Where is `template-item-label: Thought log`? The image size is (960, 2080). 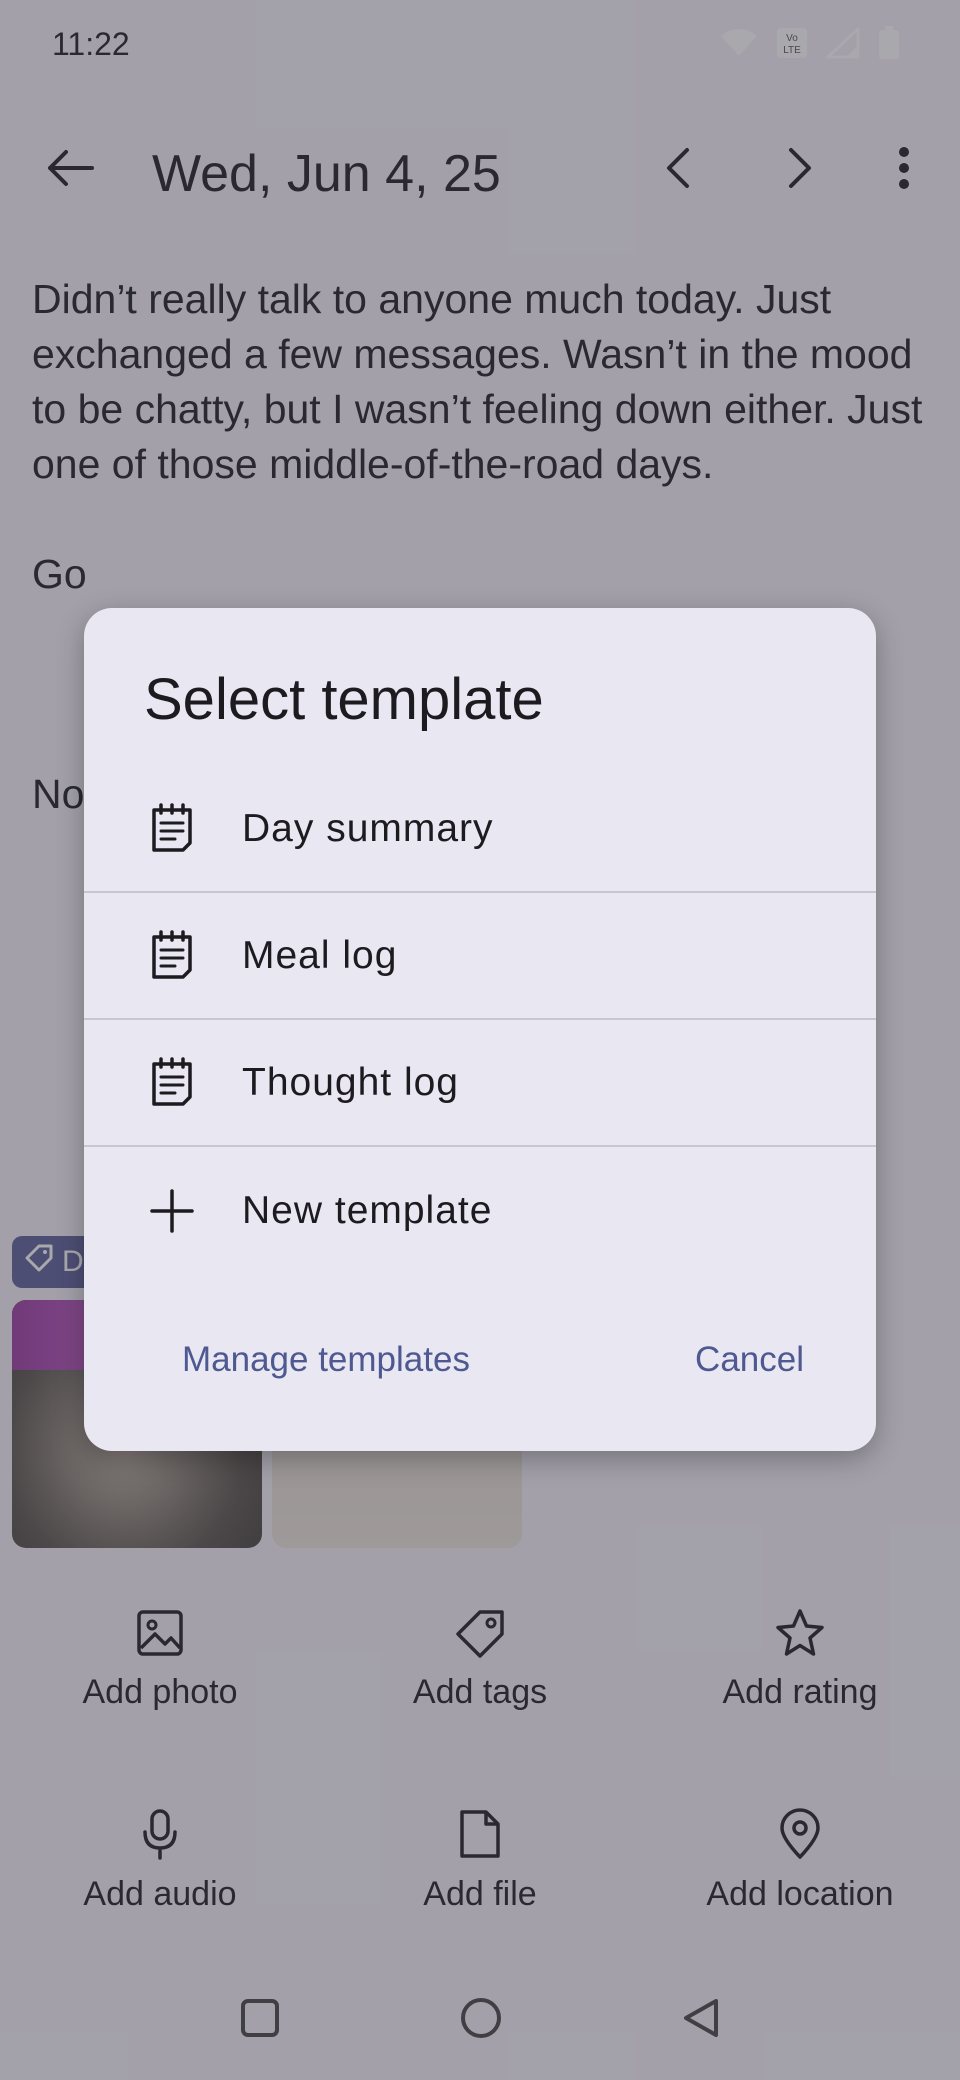 template-item-label: Thought log is located at coordinates (350, 1082).